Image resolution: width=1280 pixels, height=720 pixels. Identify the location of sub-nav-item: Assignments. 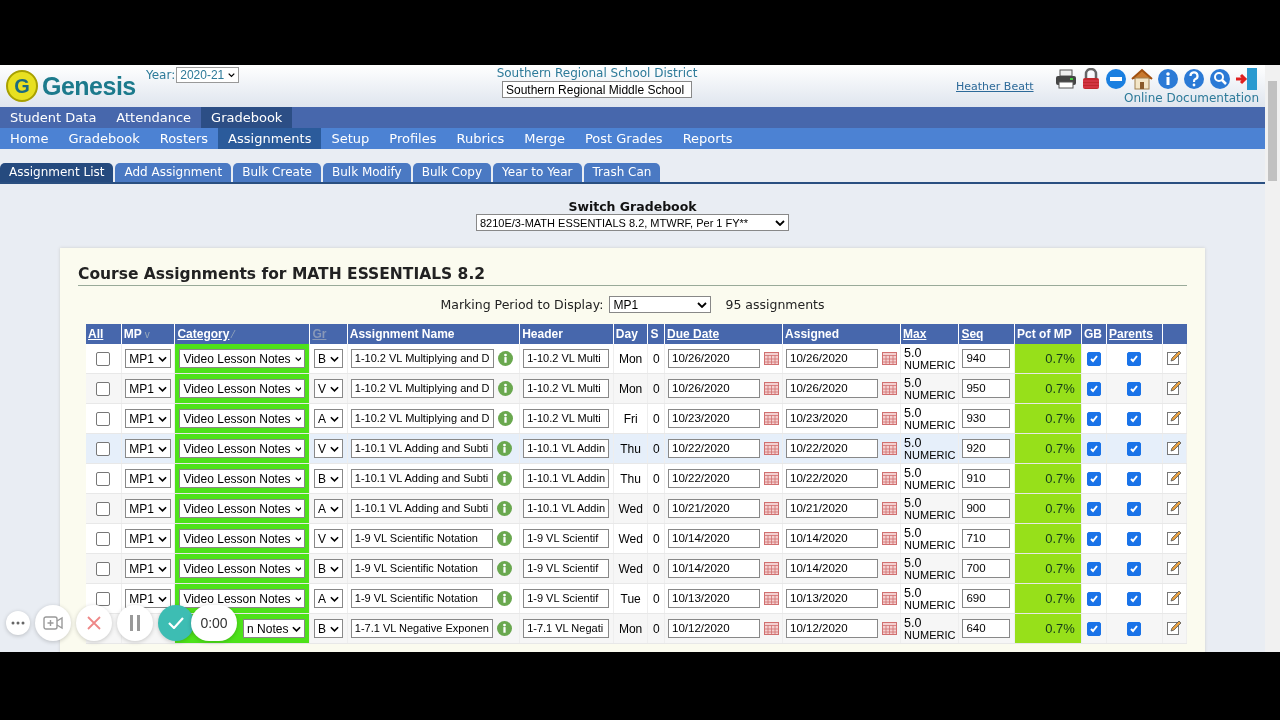
(270, 138).